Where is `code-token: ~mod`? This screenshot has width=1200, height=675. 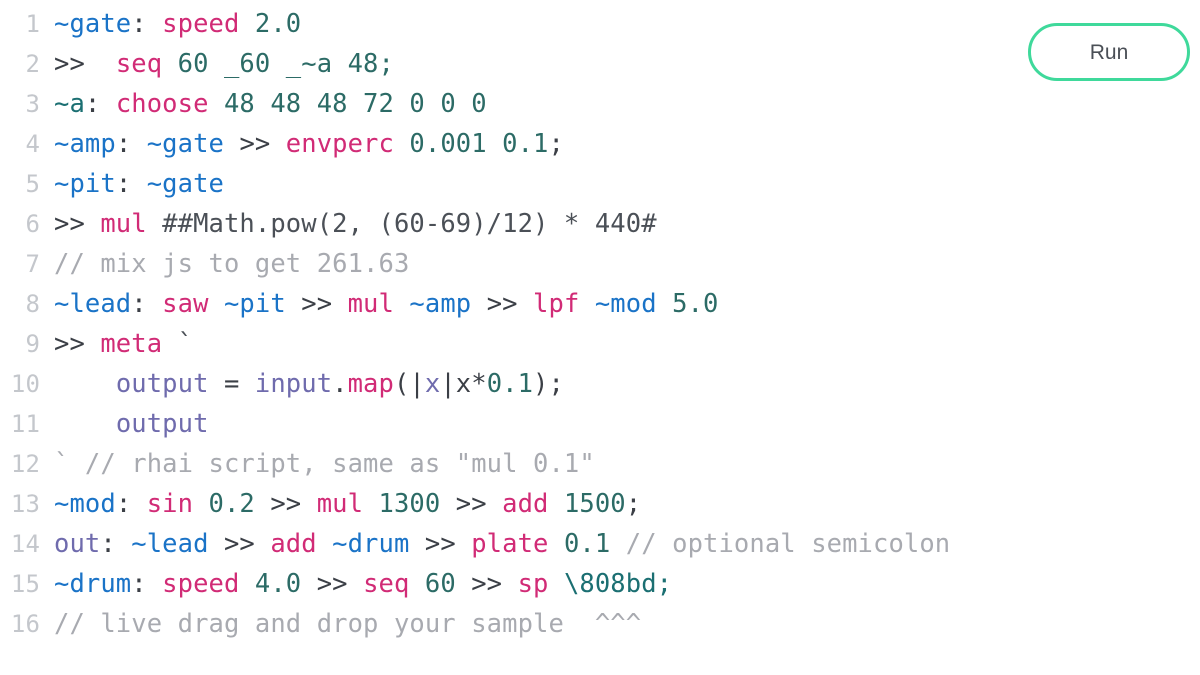
code-token: ~mod is located at coordinates (625, 304).